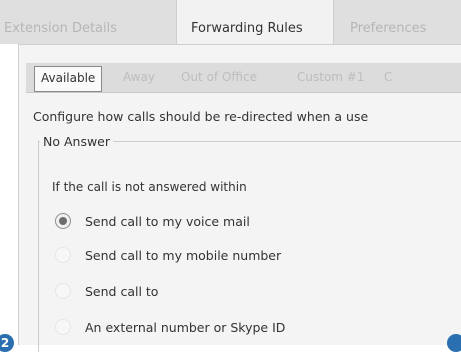 Image resolution: width=461 pixels, height=352 pixels. Describe the element at coordinates (454, 343) in the screenshot. I see `step-badge-icon` at that location.